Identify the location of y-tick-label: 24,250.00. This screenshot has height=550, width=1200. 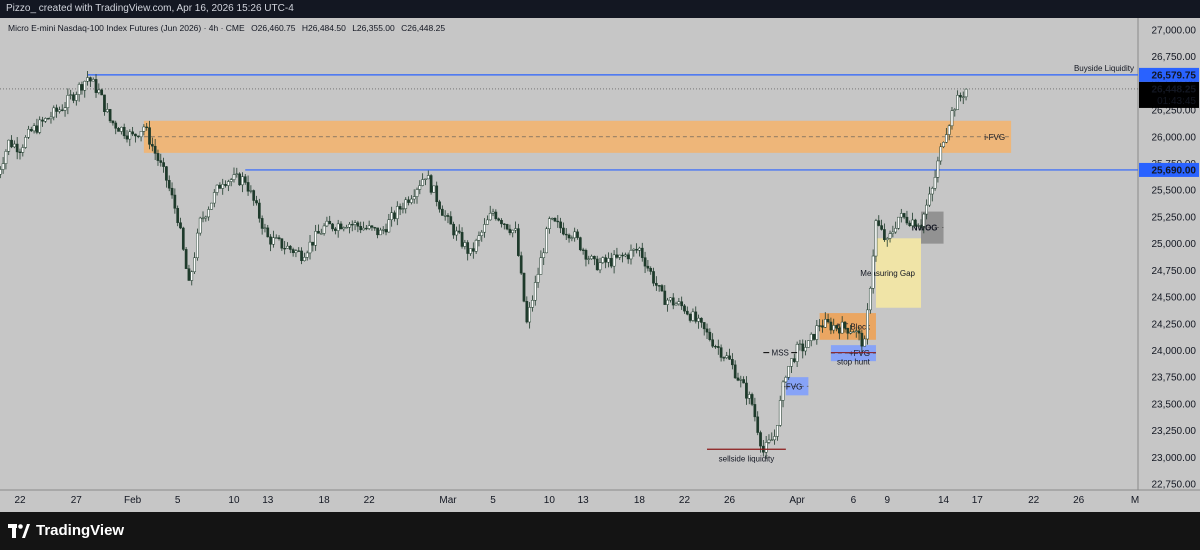
(1174, 324).